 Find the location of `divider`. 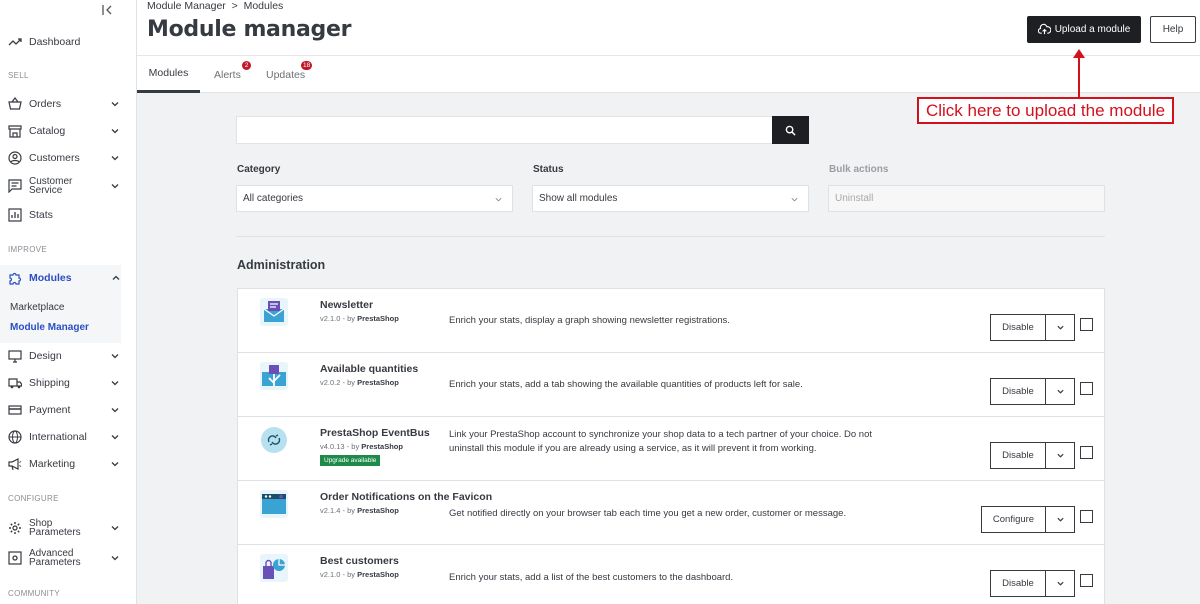

divider is located at coordinates (670, 236).